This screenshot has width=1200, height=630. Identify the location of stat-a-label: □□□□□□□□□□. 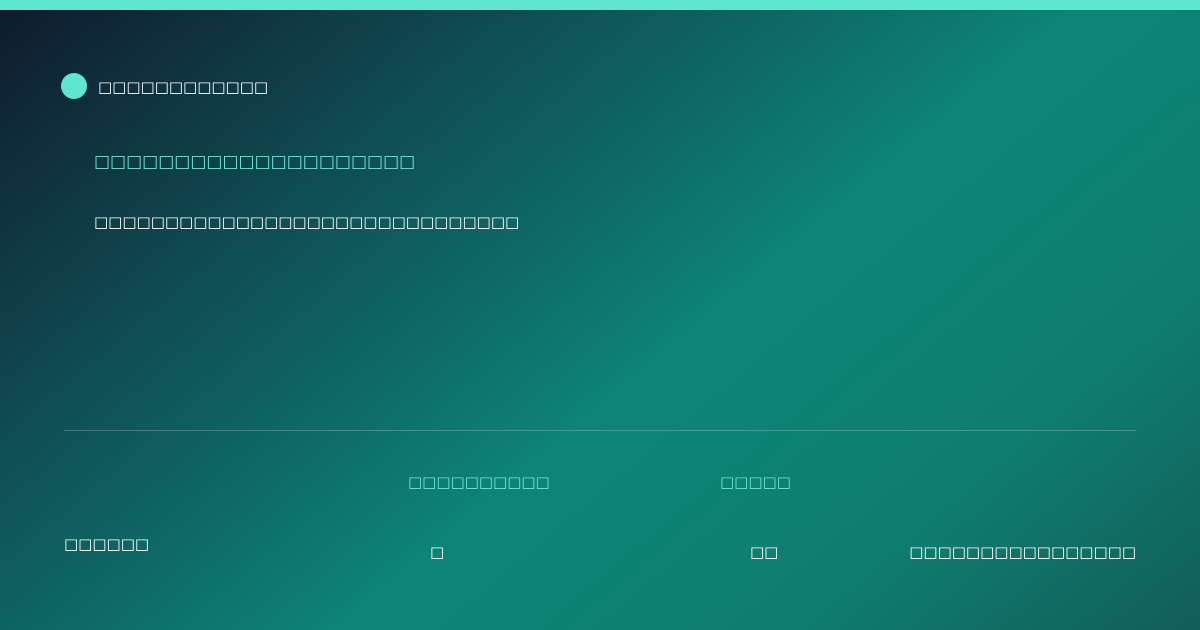
(479, 482).